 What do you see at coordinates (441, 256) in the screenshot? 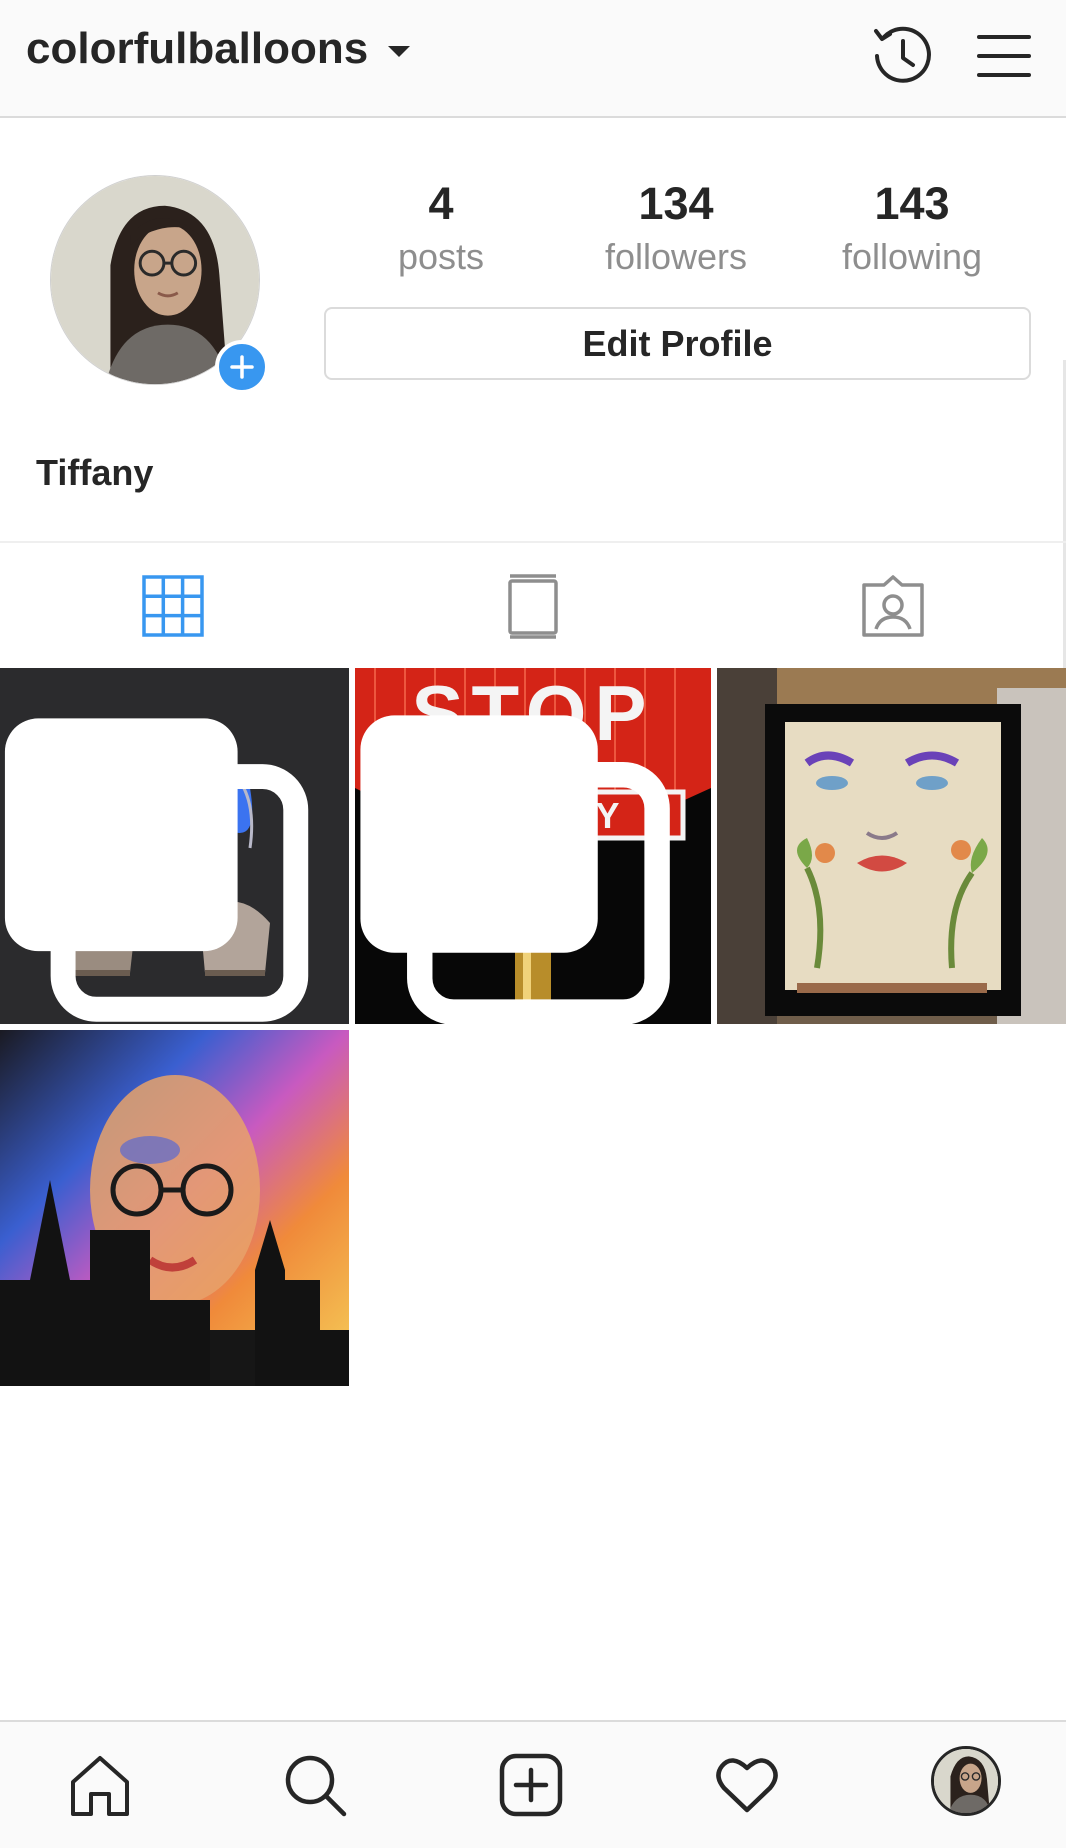
I see `posts-label: posts` at bounding box center [441, 256].